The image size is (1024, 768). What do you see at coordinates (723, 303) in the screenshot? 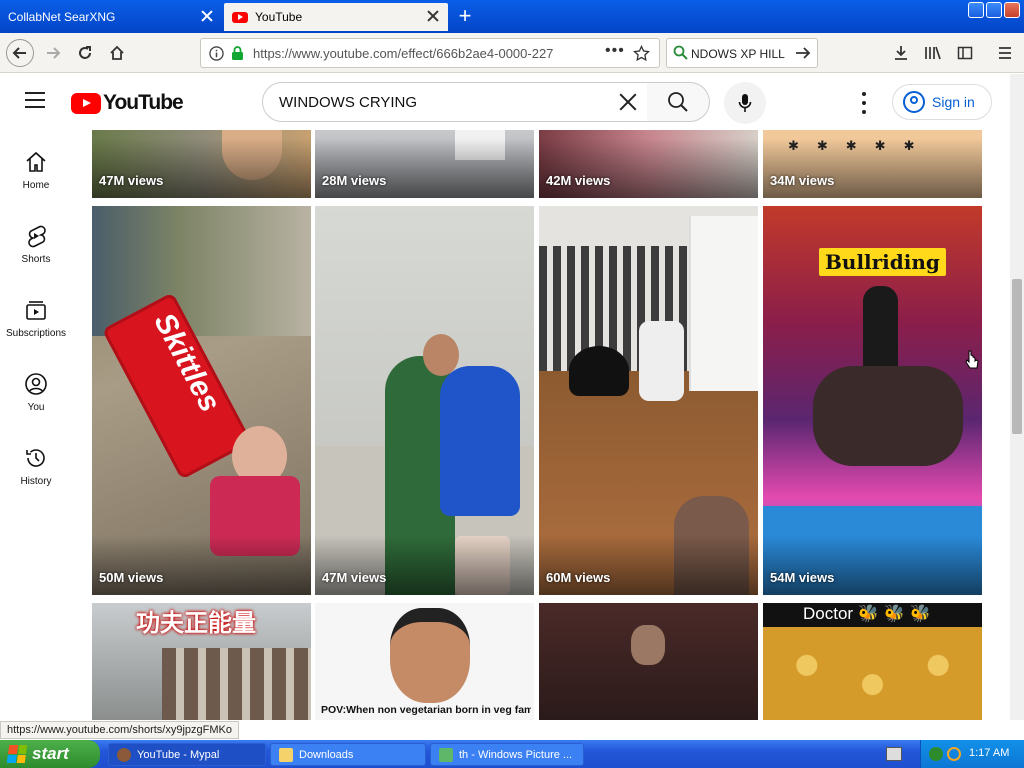
I see `shelf-image` at bounding box center [723, 303].